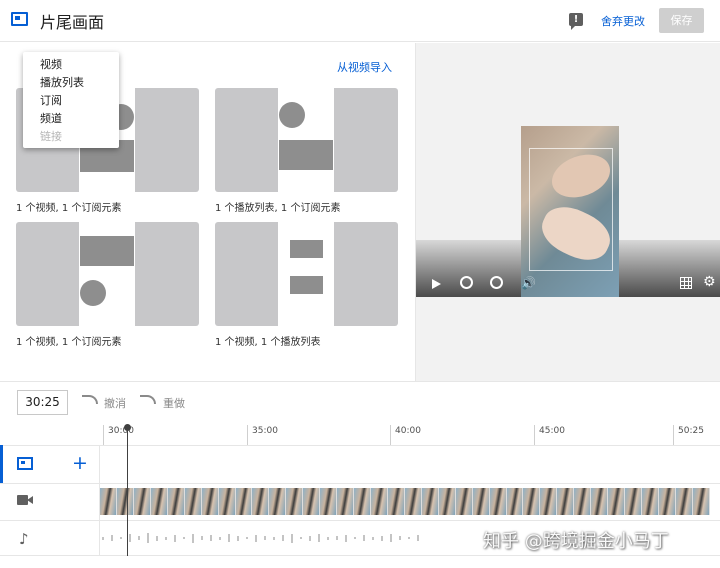 This screenshot has height=568, width=720. What do you see at coordinates (360, 21) in the screenshot?
I see `header: 片尾画面 ! 舍弃更改 保存` at bounding box center [360, 21].